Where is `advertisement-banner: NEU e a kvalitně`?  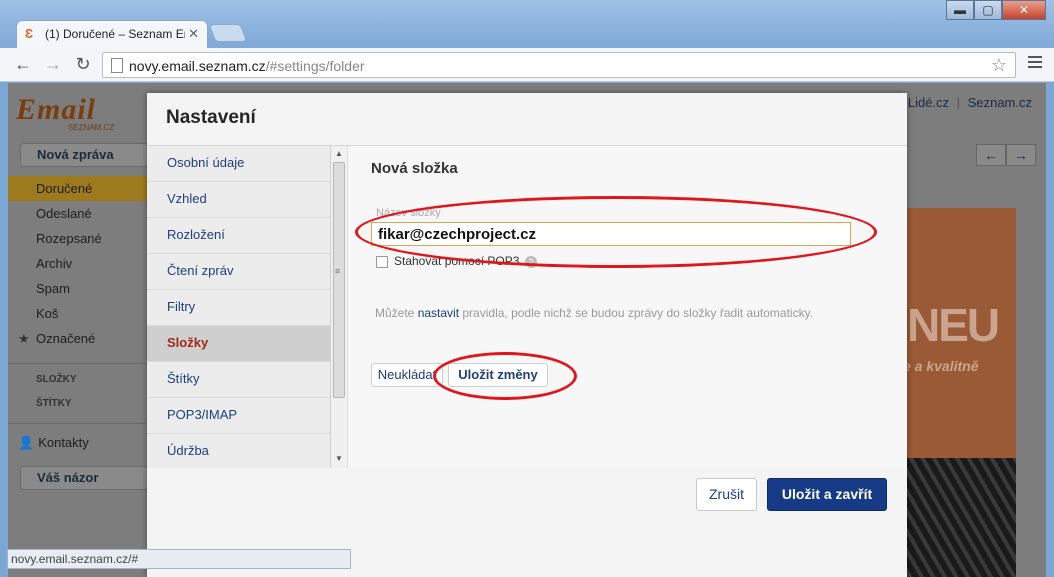 advertisement-banner: NEU e a kvalitně is located at coordinates (958, 392).